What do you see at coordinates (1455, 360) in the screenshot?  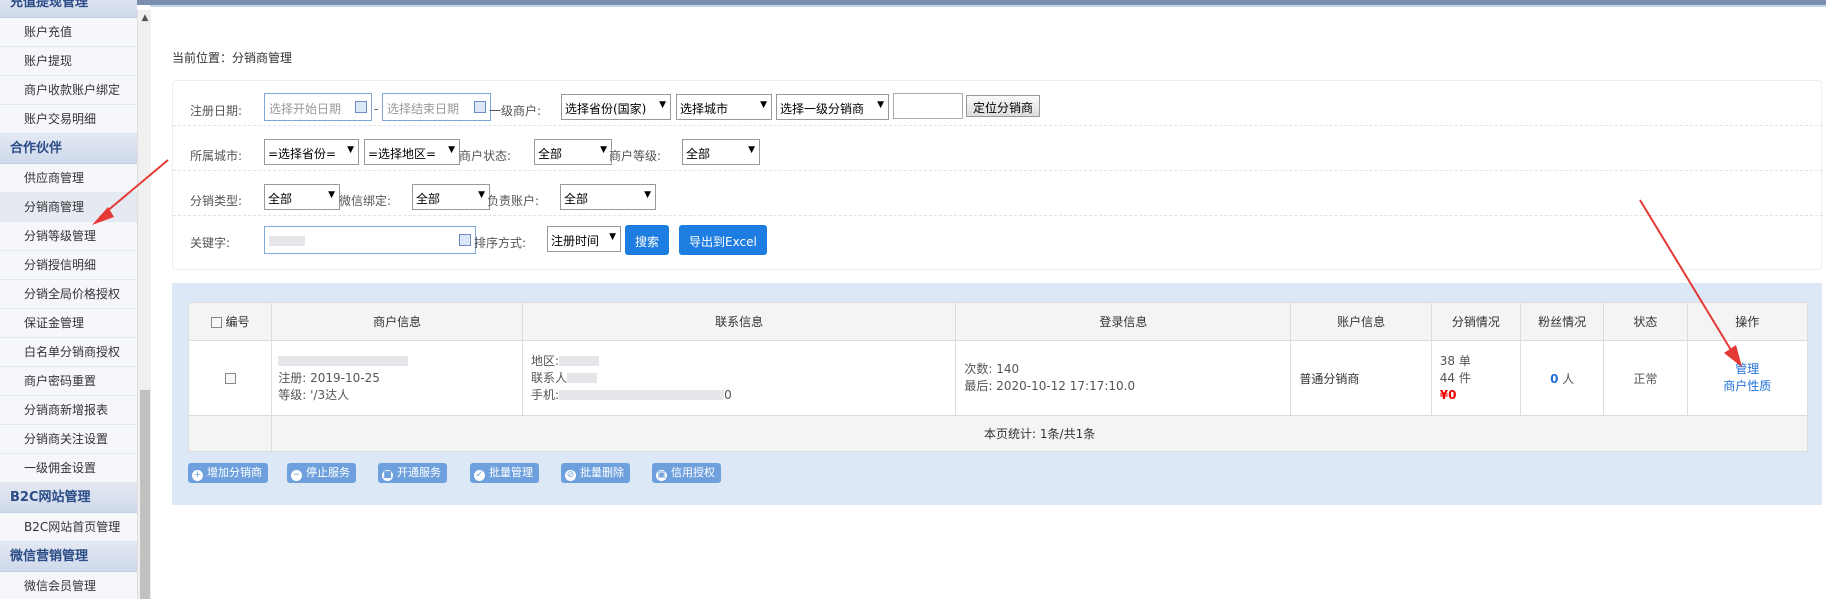 I see `orders-count: 38 单` at bounding box center [1455, 360].